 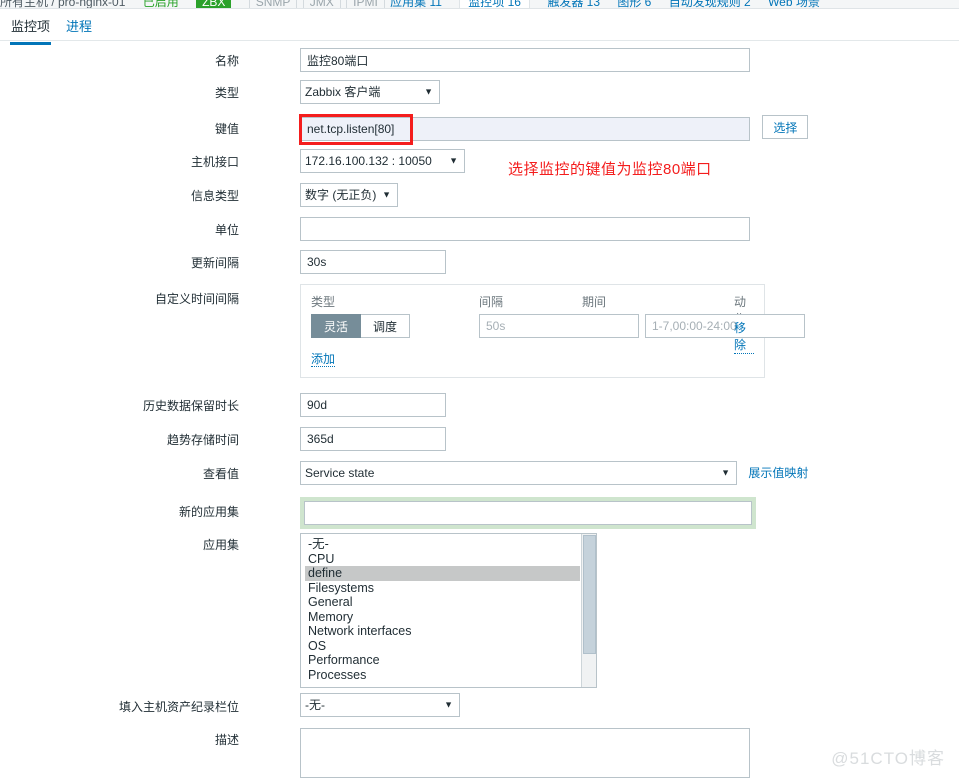 I want to click on menu-item-triggers: 触发器 13, so click(x=573, y=4).